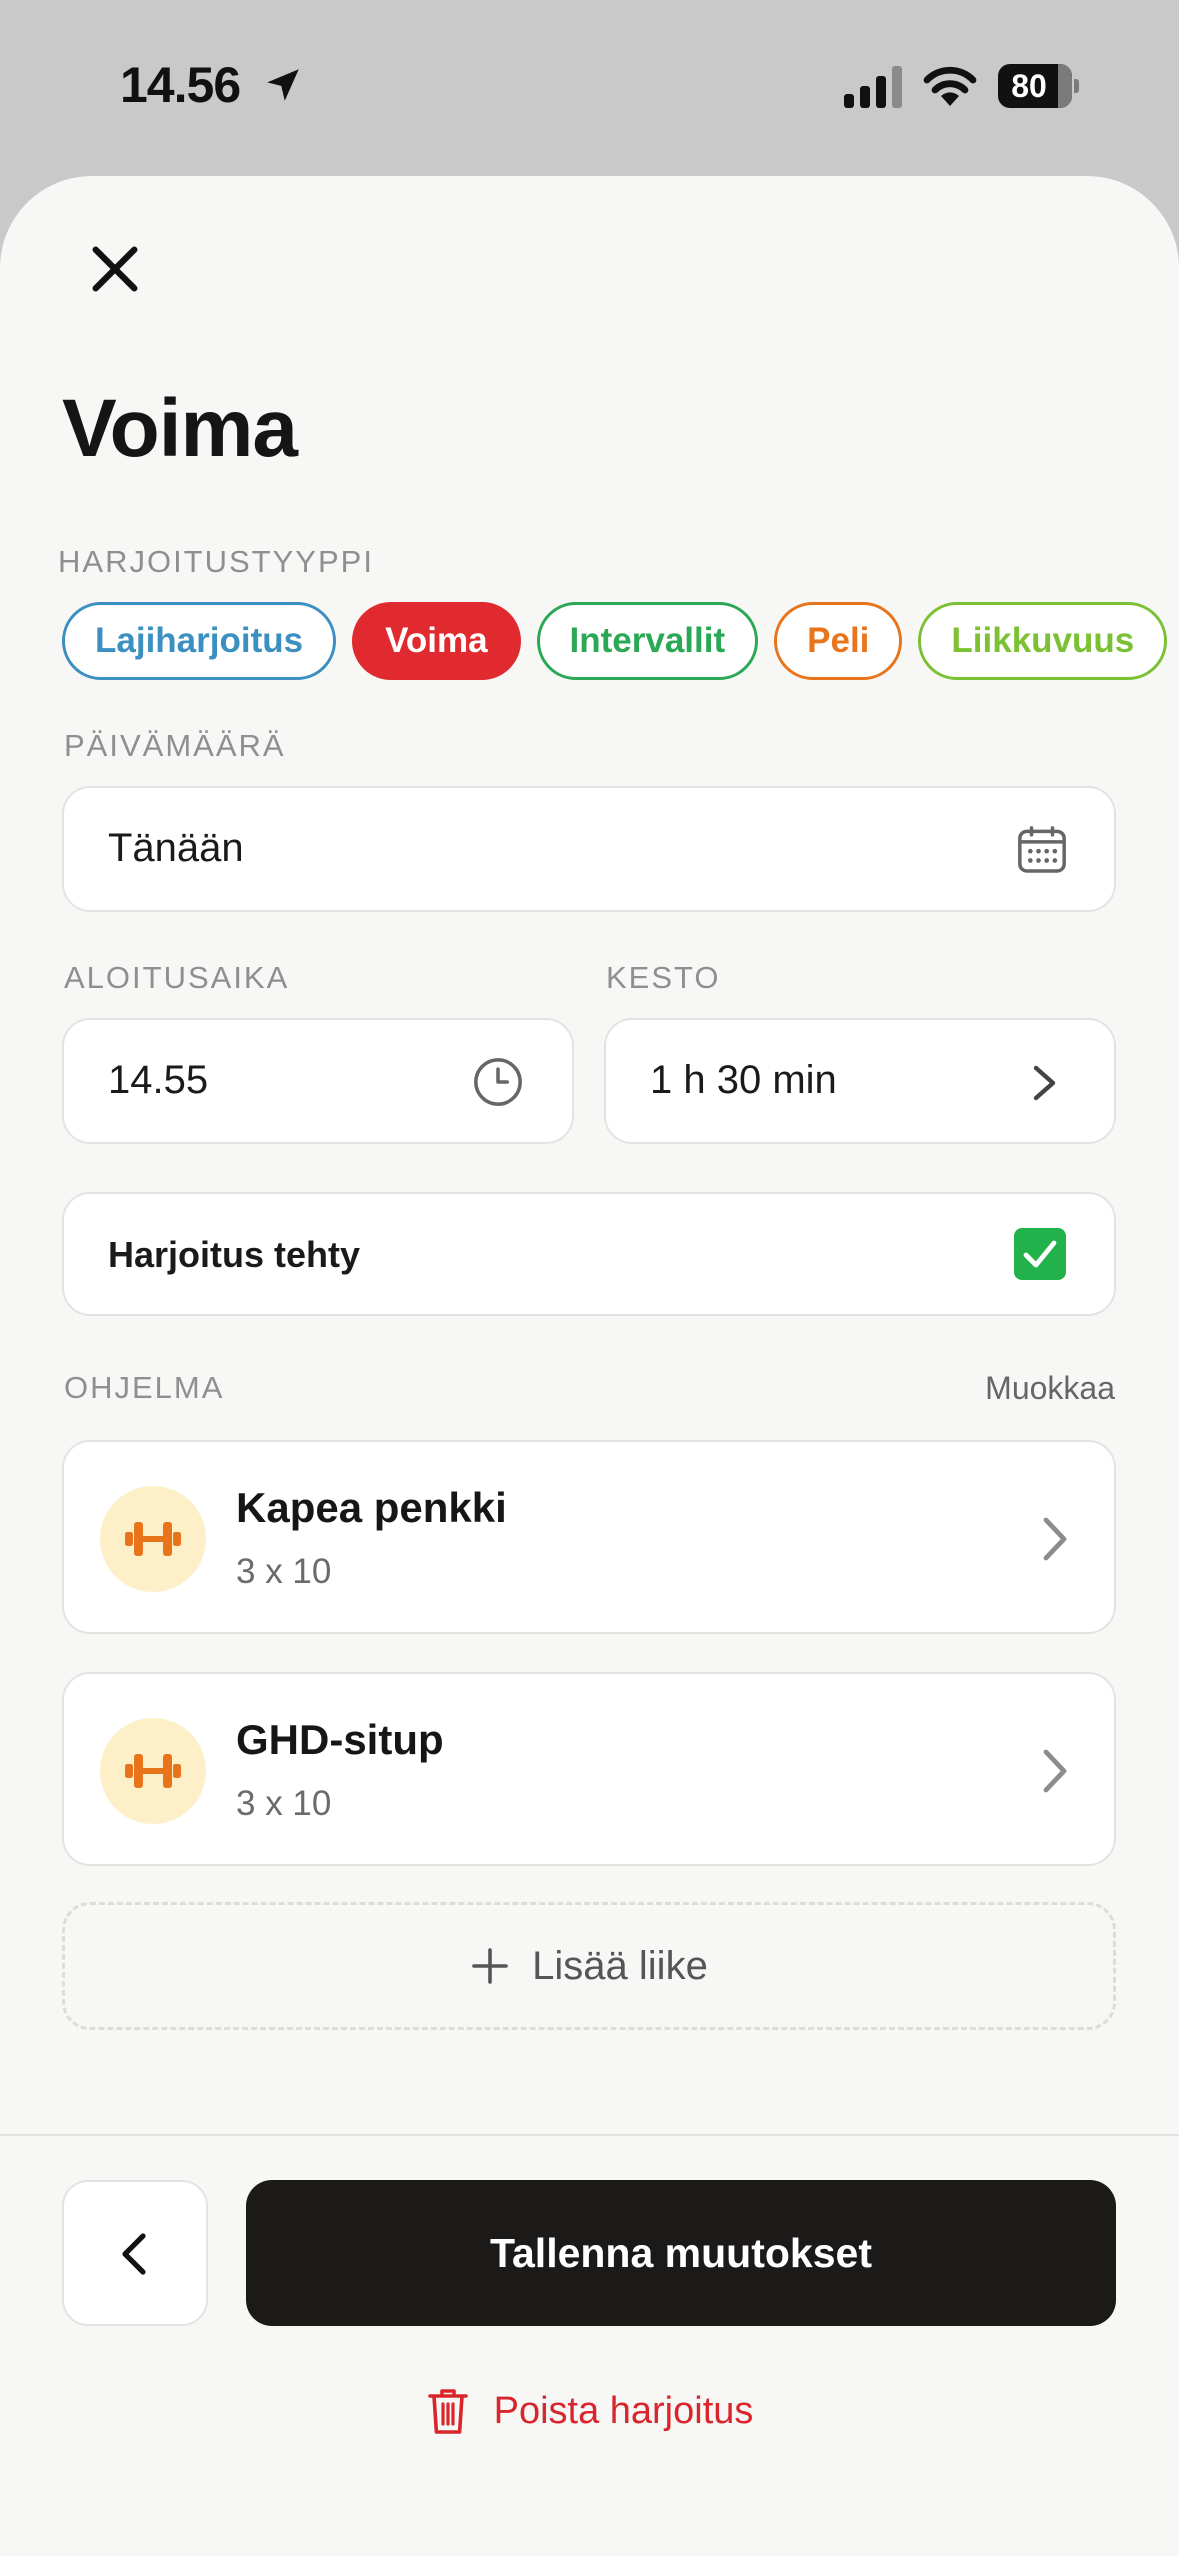 Image resolution: width=1179 pixels, height=2556 pixels. Describe the element at coordinates (950, 86) in the screenshot. I see `wifi-icon` at that location.